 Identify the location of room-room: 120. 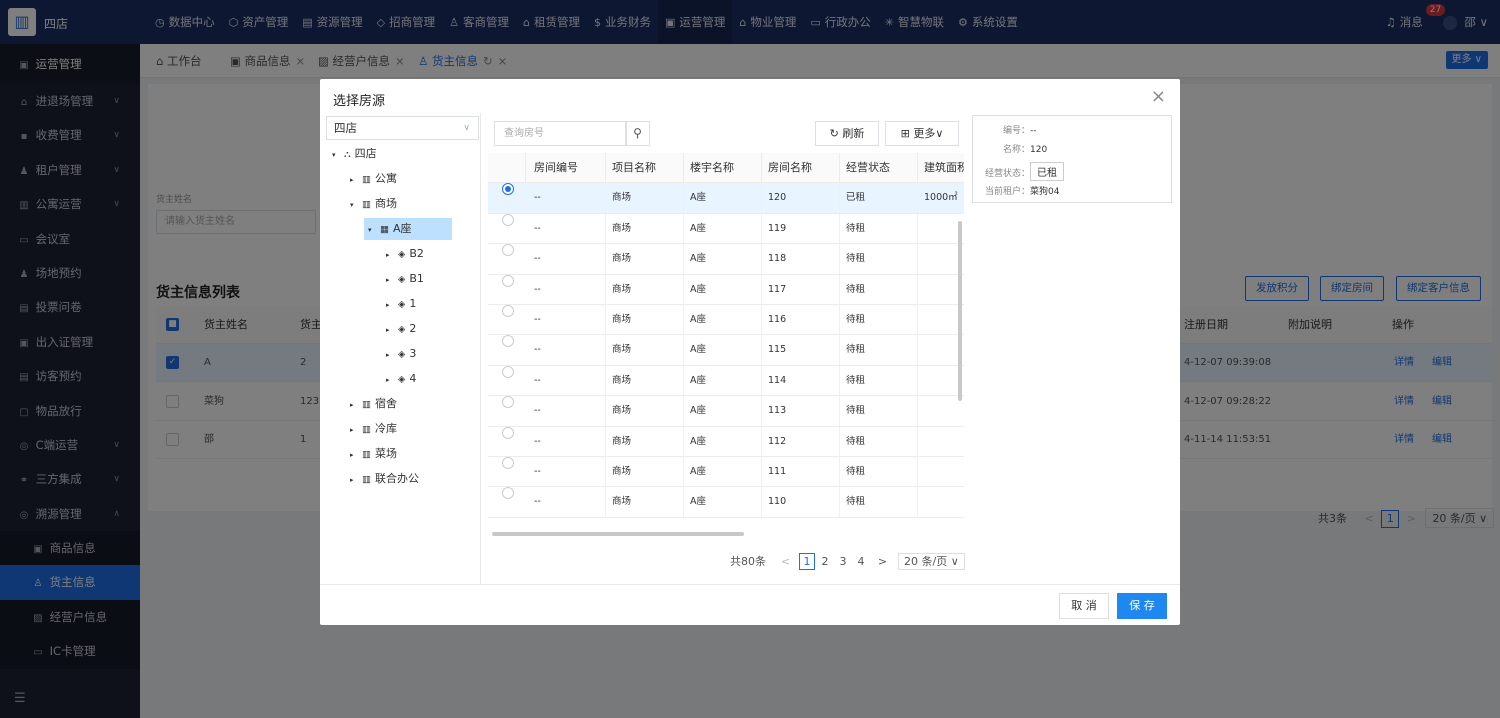
(801, 198).